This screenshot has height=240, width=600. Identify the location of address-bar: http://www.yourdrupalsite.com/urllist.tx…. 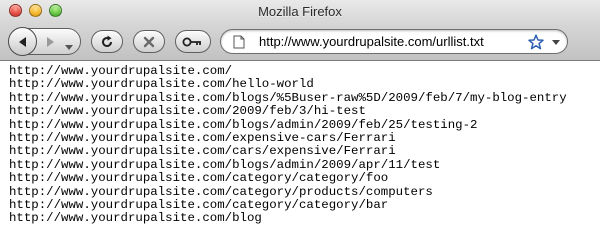
(394, 41).